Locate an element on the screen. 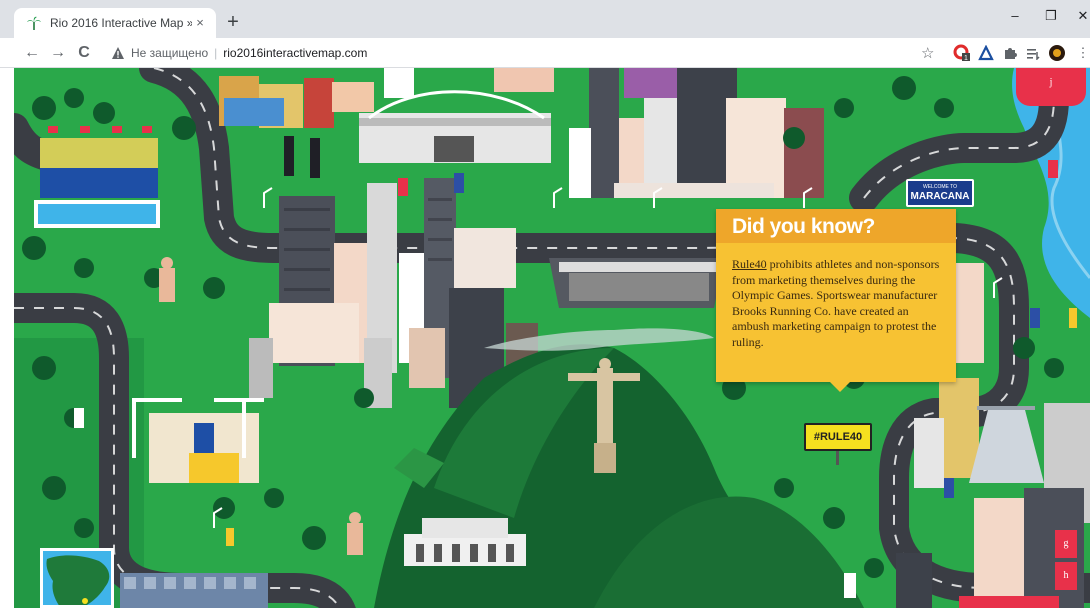 This screenshot has width=1090, height=608. museum-building is located at coordinates (465, 542).